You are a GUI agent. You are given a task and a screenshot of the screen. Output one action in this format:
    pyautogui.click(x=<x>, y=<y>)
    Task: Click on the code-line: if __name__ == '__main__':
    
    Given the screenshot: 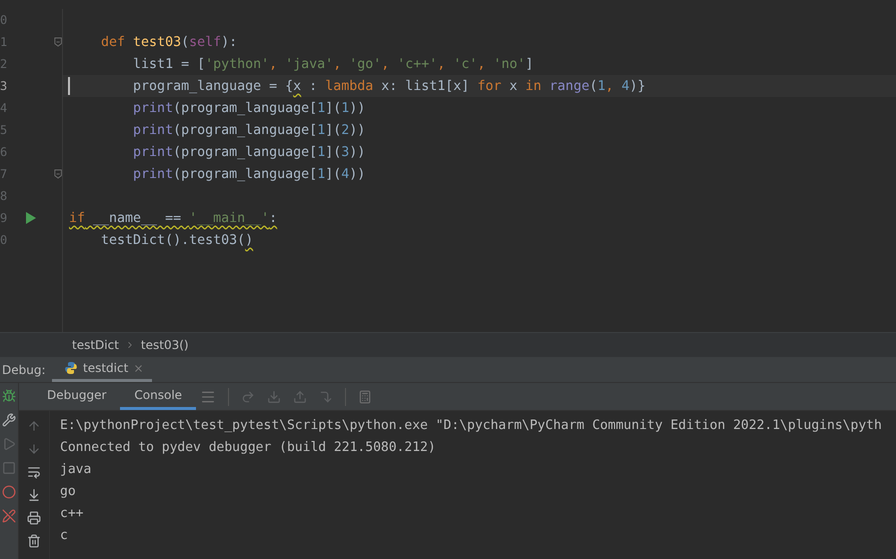 What is the action you would take?
    pyautogui.click(x=173, y=218)
    